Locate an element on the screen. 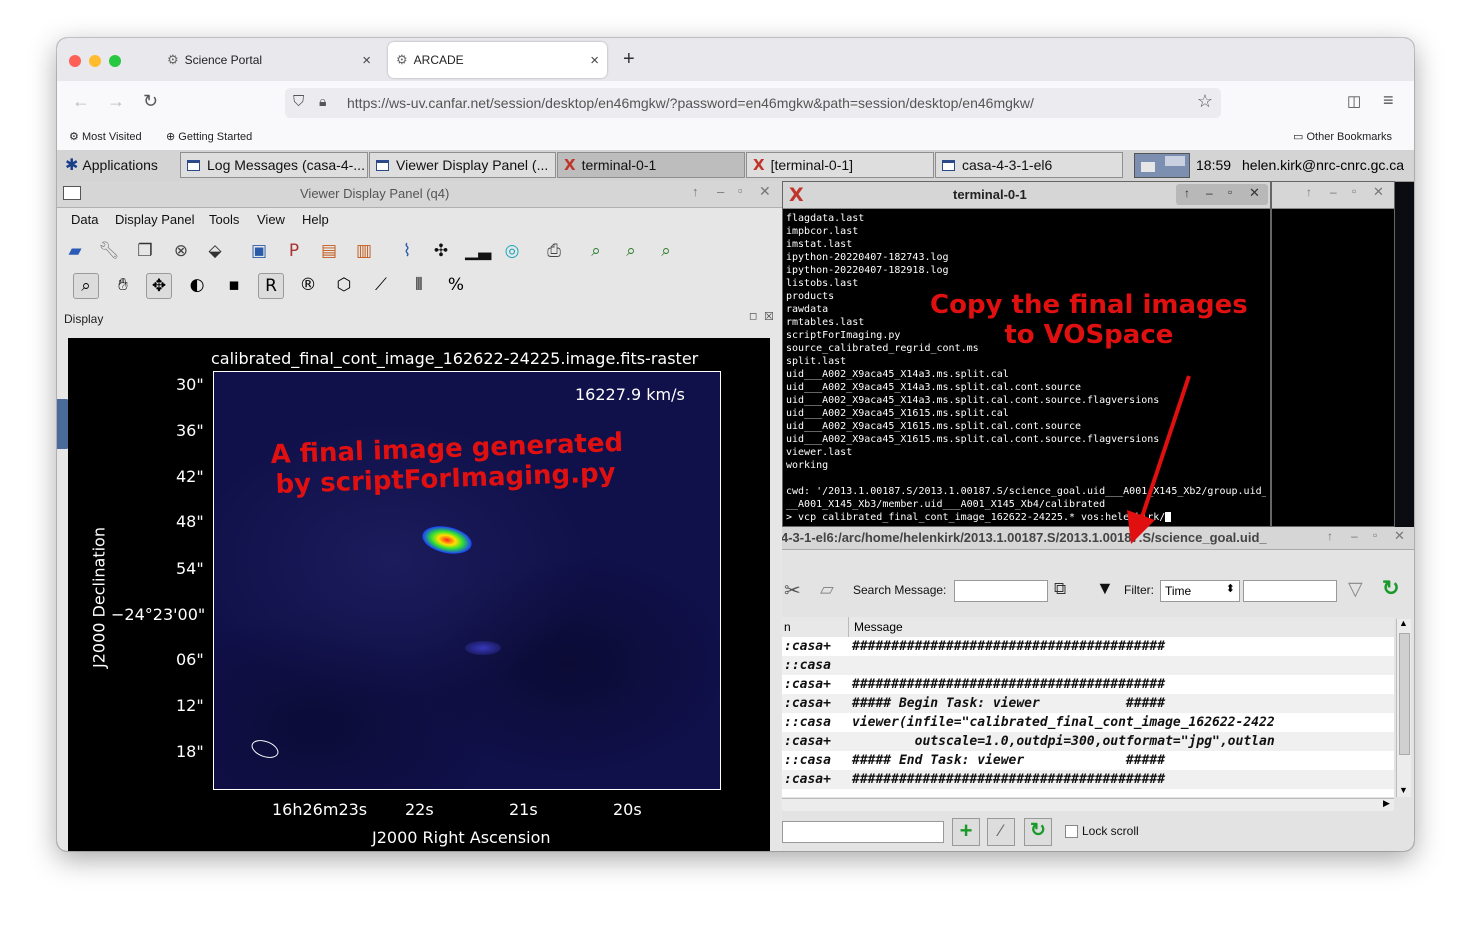 This screenshot has width=1471, height=926. lock-icon: 🔒︎ is located at coordinates (322, 101).